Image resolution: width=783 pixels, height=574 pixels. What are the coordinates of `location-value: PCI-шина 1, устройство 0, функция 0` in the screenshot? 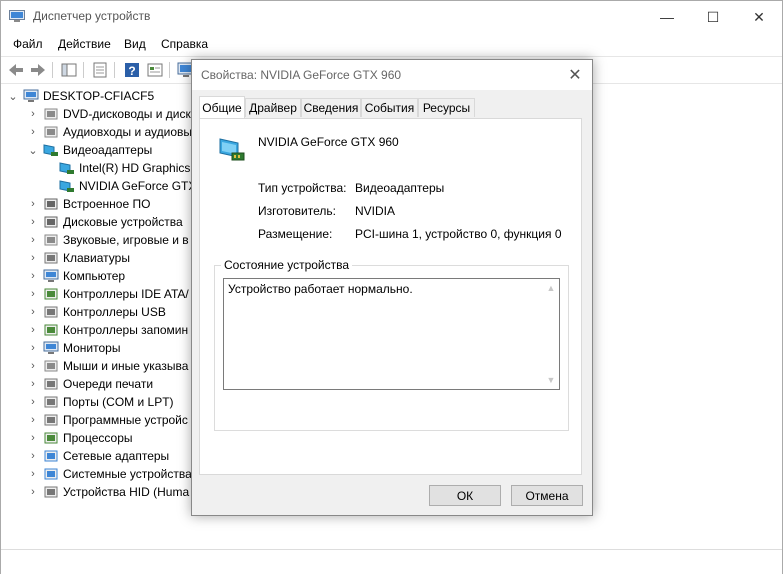 It's located at (458, 234).